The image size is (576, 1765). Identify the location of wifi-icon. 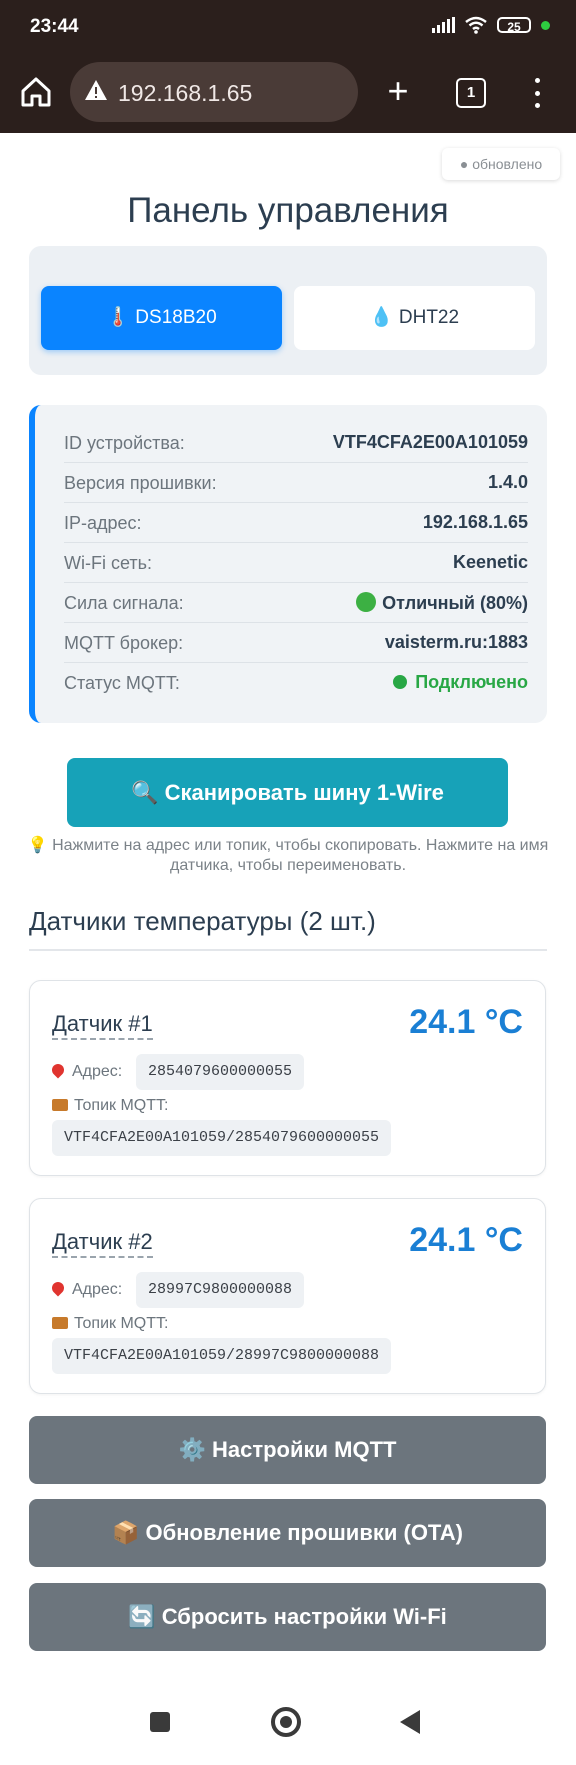
(476, 25).